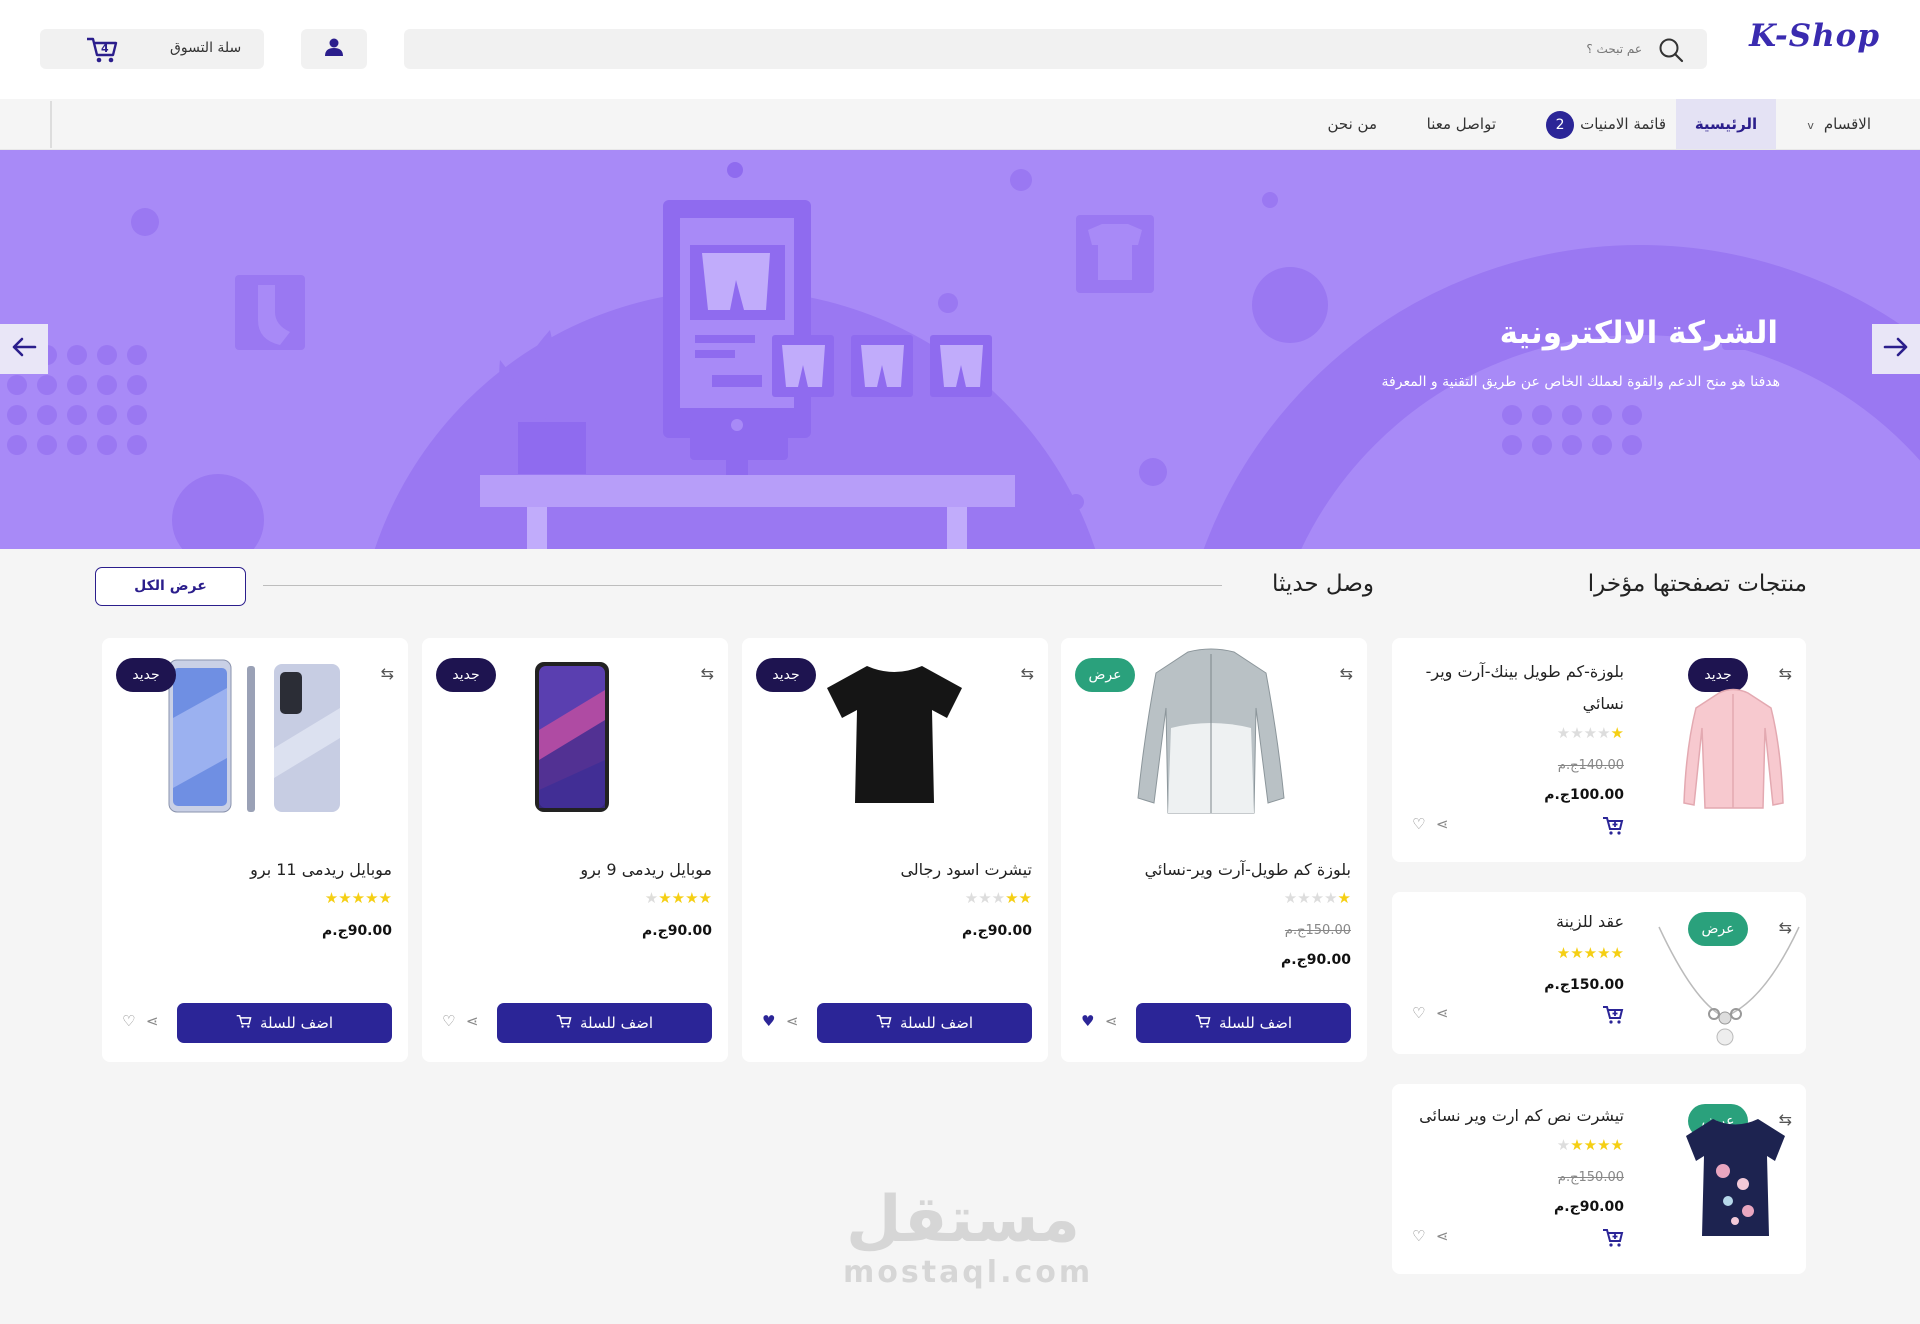 The height and width of the screenshot is (1324, 1920). I want to click on nav-home: الرئيسية, so click(1726, 124).